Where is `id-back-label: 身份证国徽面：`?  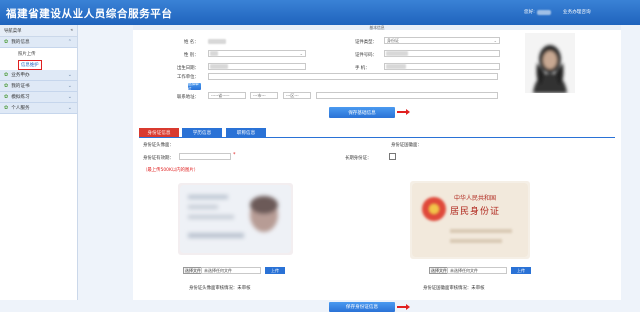 id-back-label: 身份证国徽面： is located at coordinates (406, 145).